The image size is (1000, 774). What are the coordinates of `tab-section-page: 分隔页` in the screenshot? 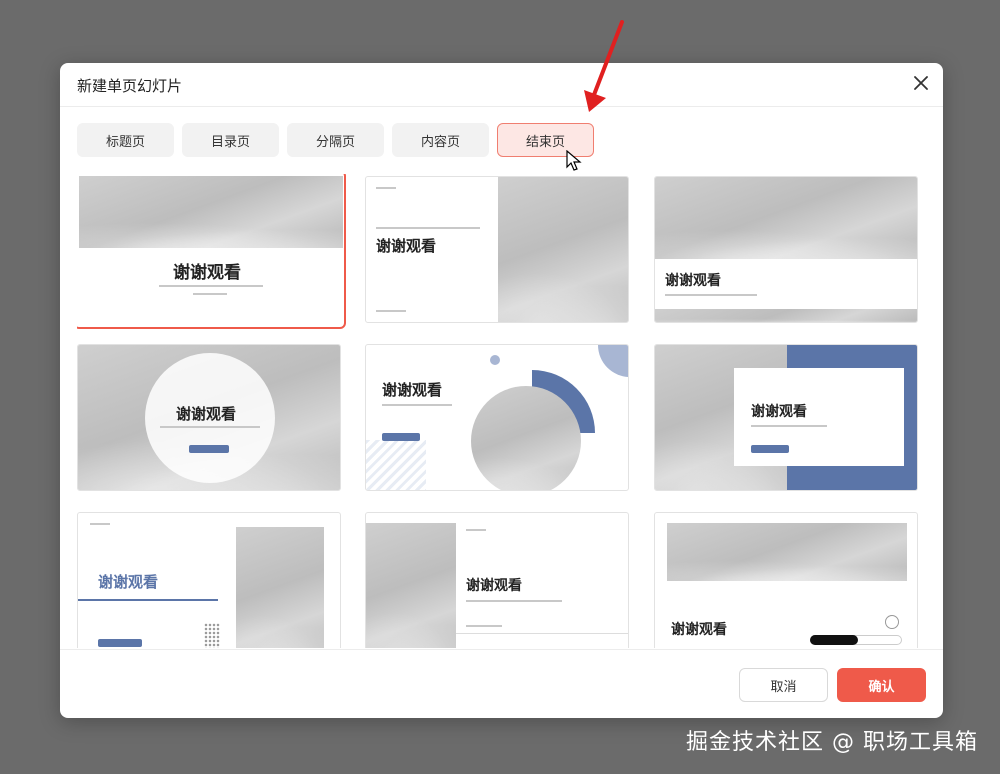 It's located at (335, 140).